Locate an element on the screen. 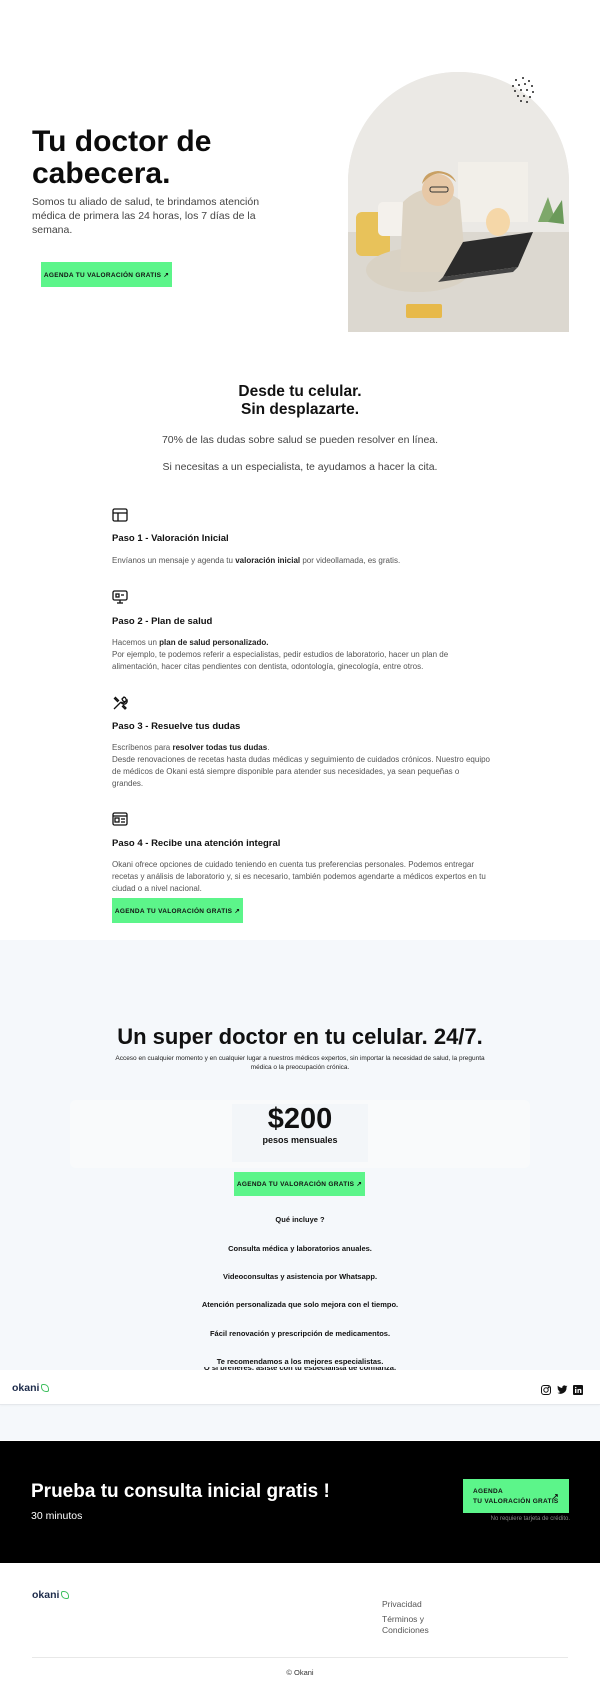  step-4-title: Paso 4 - Recibe una atención integral is located at coordinates (196, 843).